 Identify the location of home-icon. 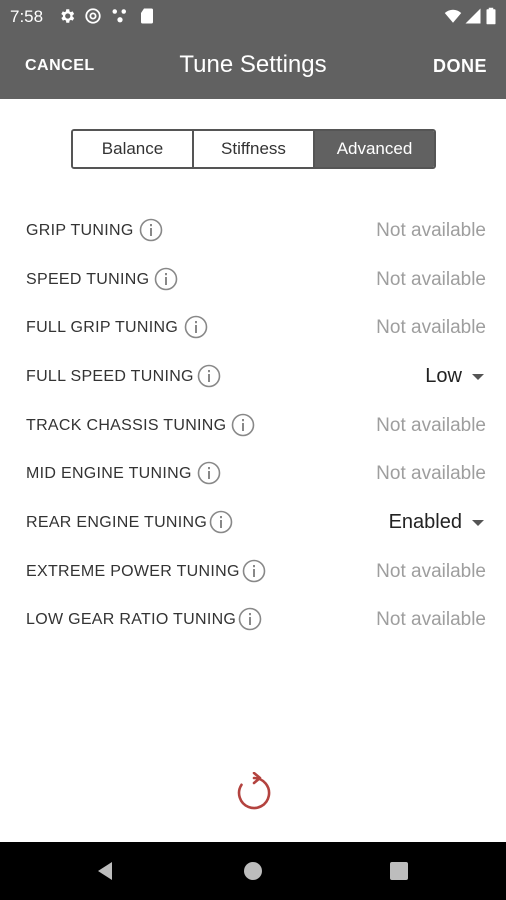
(253, 871).